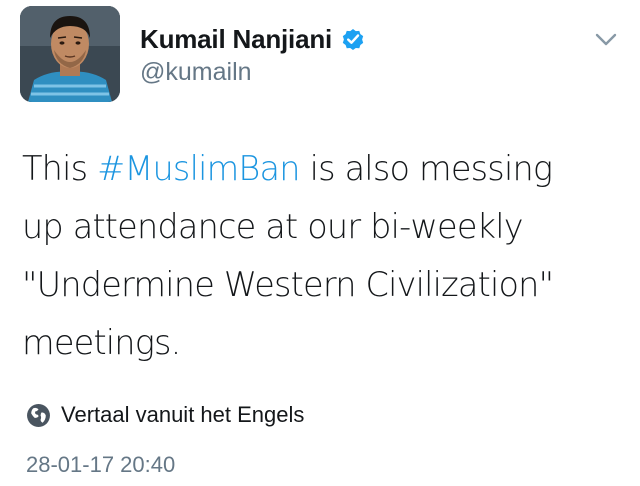  Describe the element at coordinates (60, 168) in the screenshot. I see `tweet-text-segment: This` at that location.